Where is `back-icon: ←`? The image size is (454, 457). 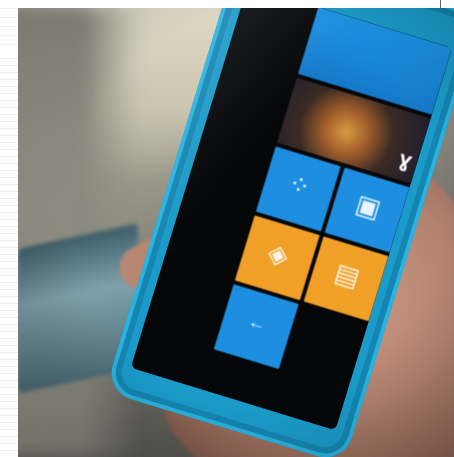 back-icon: ← is located at coordinates (257, 322).